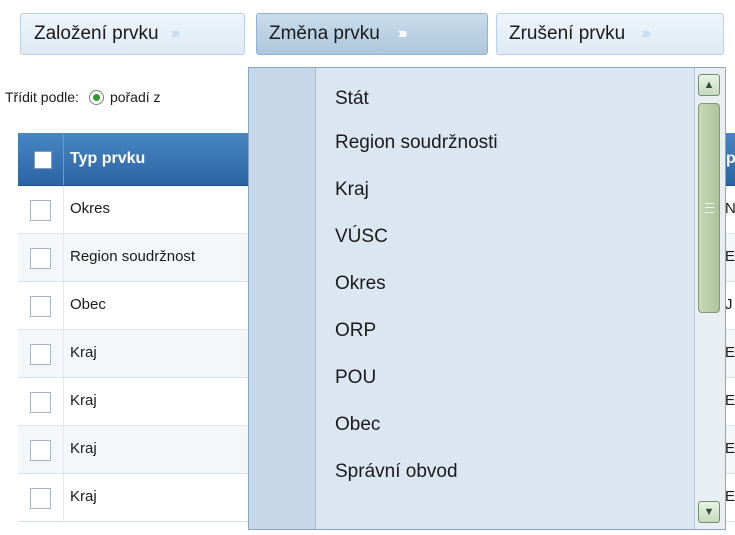  Describe the element at coordinates (42, 97) in the screenshot. I see `sort-label: Třídit podle:` at that location.